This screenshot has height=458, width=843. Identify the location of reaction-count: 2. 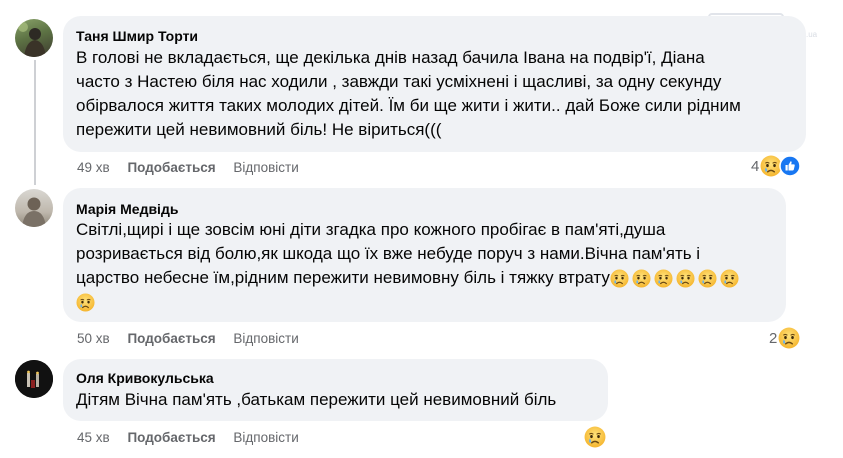
(773, 338).